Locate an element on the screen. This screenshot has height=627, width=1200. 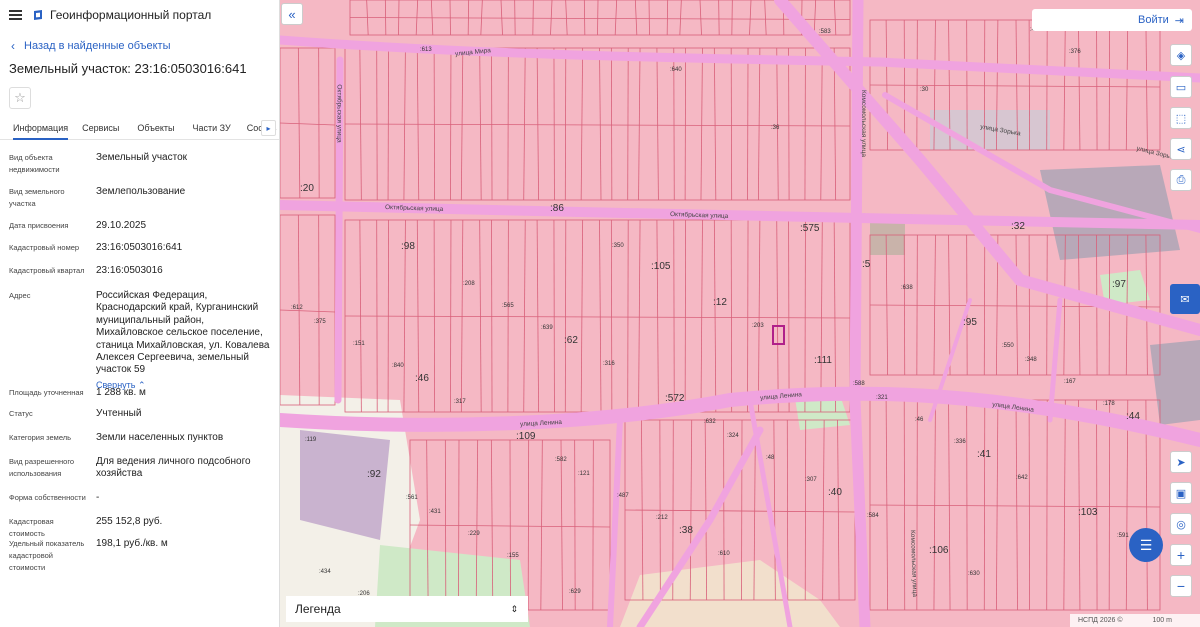
layers-icon: ◈ is located at coordinates (1181, 55).